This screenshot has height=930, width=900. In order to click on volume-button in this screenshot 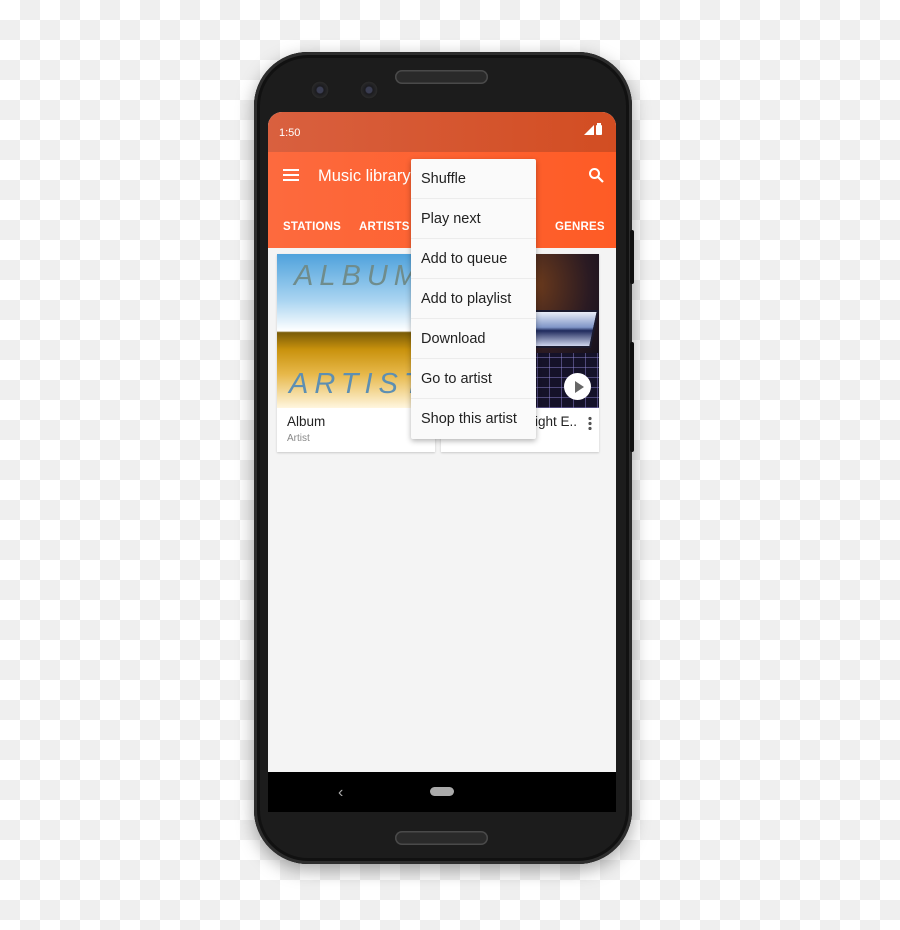, I will do `click(632, 397)`.